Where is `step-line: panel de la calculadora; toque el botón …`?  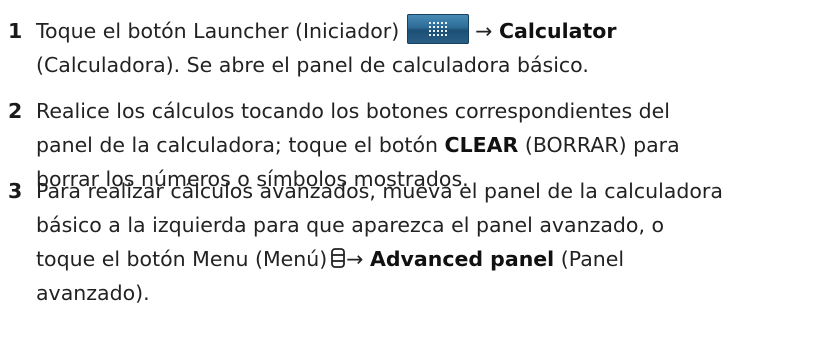 step-line: panel de la calculadora; toque el botón … is located at coordinates (436, 145).